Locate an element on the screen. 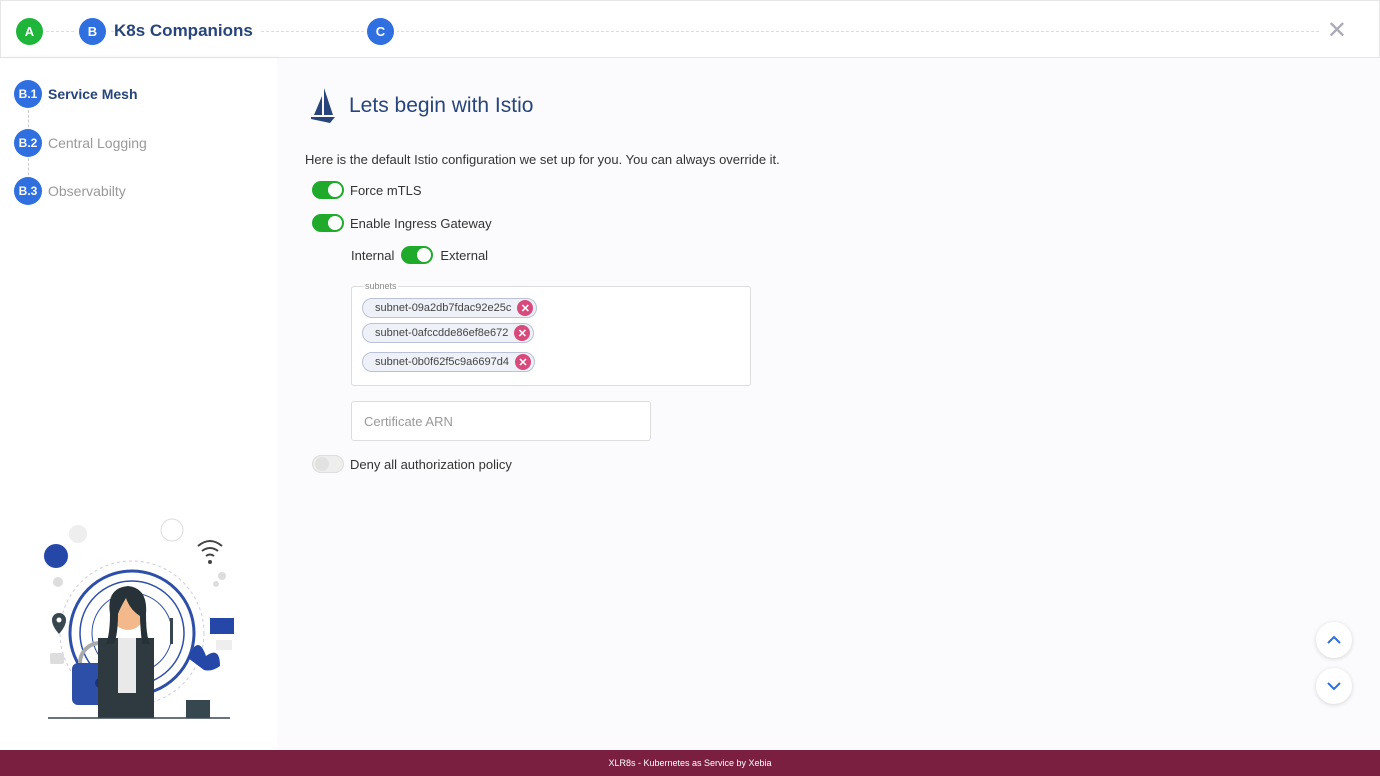 The width and height of the screenshot is (1380, 776). force-mtls-label: Force mTLS is located at coordinates (386, 190).